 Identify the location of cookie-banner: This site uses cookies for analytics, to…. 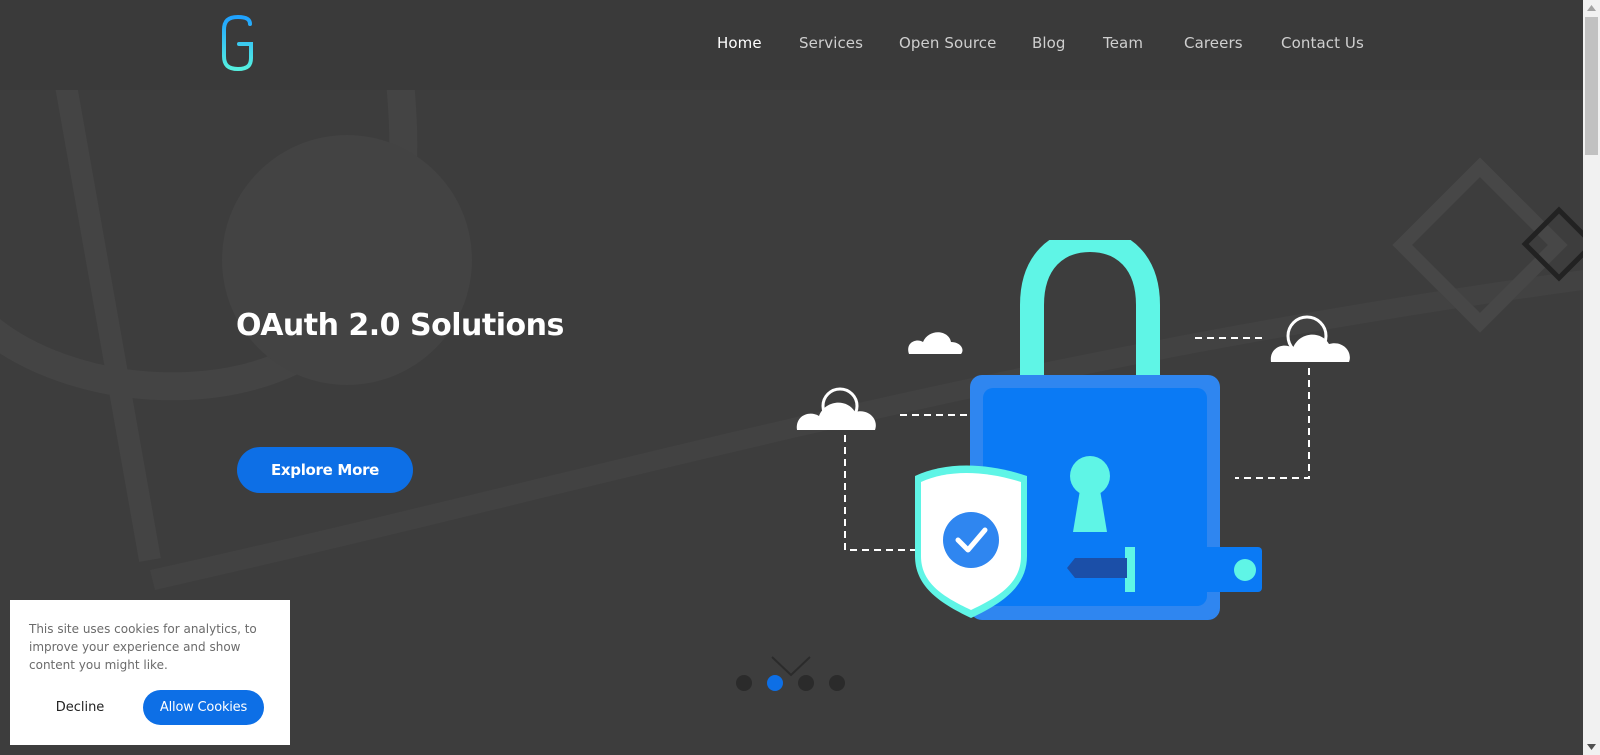
(150, 672).